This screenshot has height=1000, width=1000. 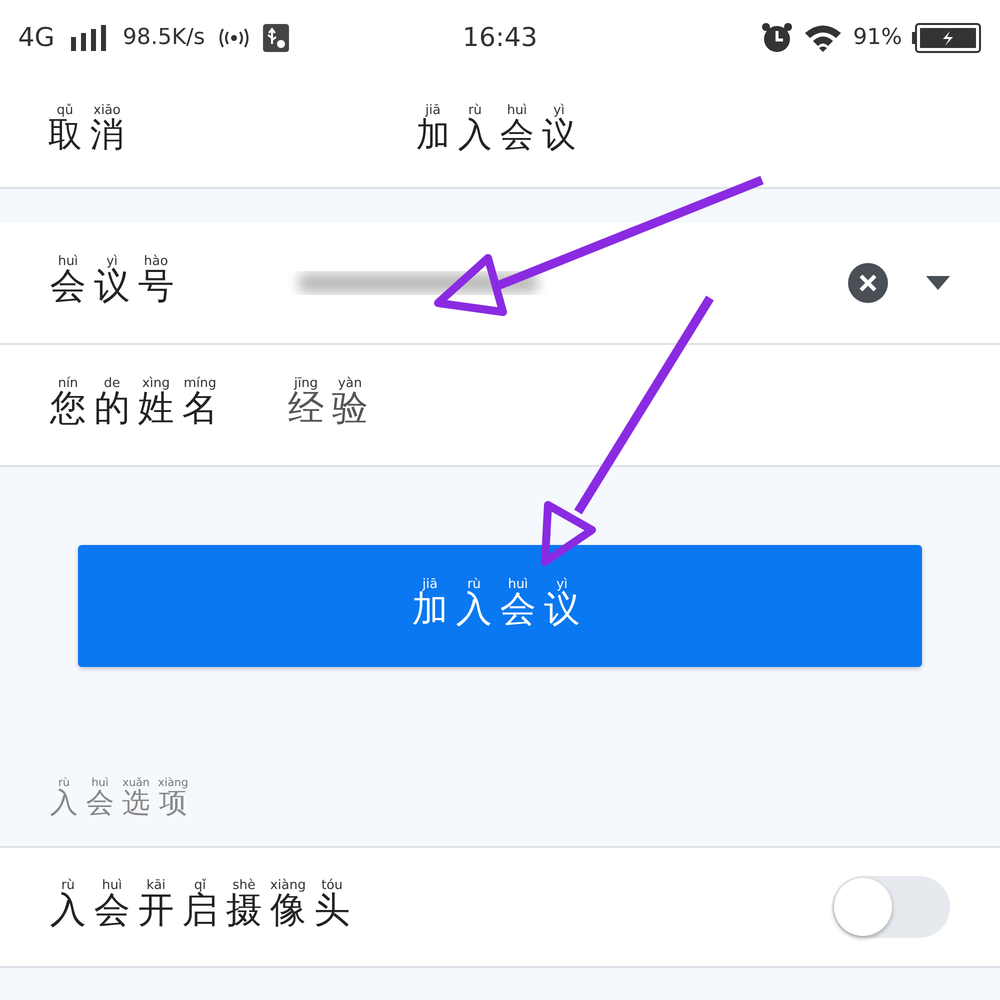 I want to click on dropdown-icon, so click(x=938, y=283).